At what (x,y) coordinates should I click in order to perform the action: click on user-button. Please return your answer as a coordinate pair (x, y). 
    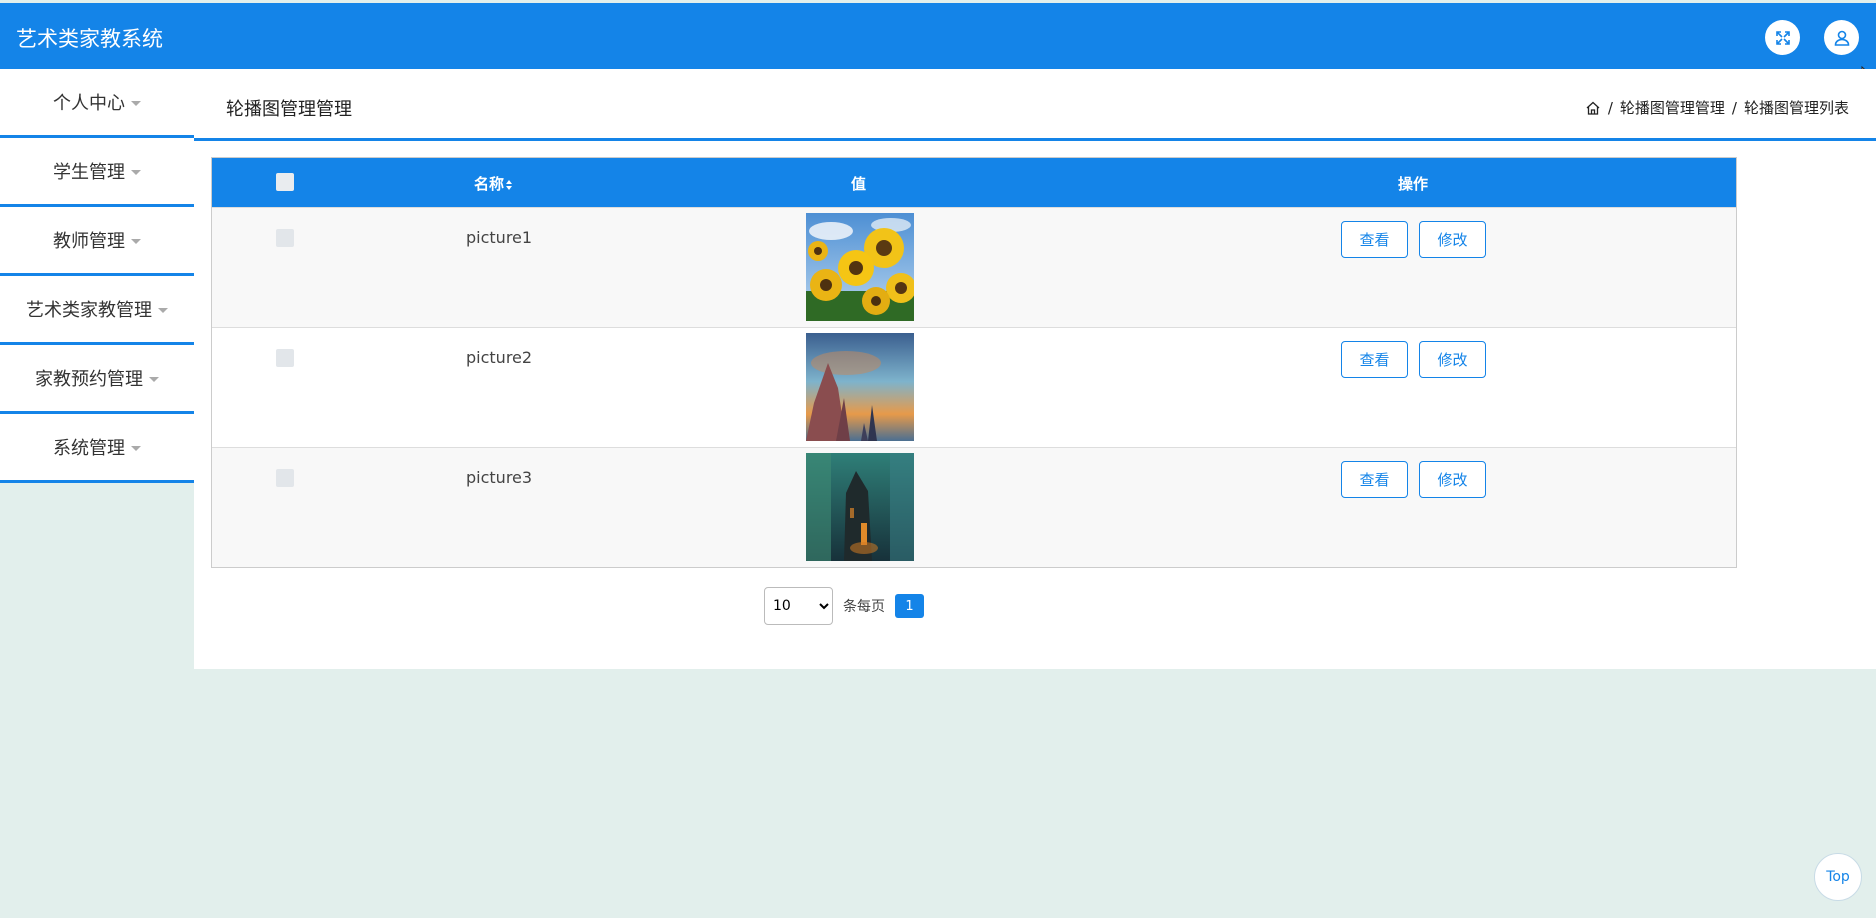
    Looking at the image, I should click on (1841, 37).